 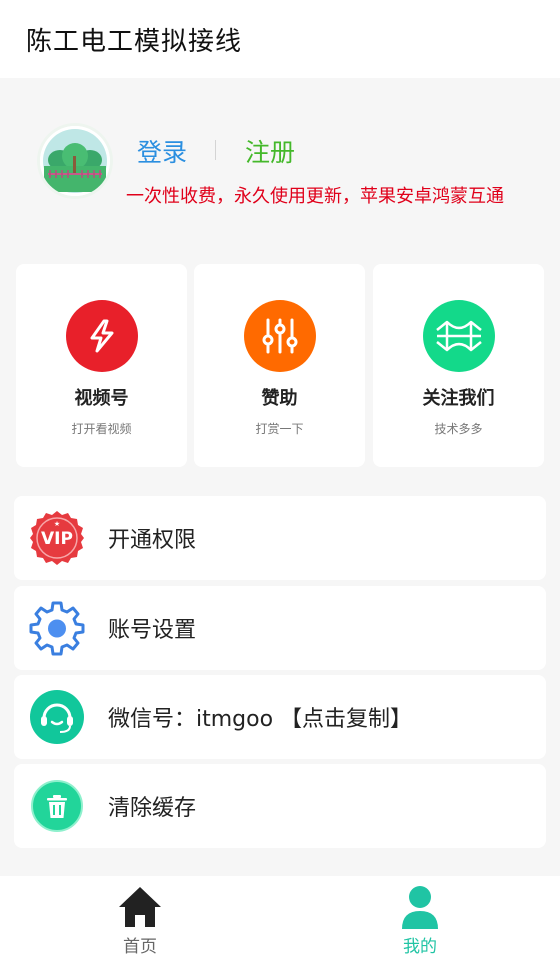 I want to click on landscape-avatar-icon, so click(x=75, y=161).